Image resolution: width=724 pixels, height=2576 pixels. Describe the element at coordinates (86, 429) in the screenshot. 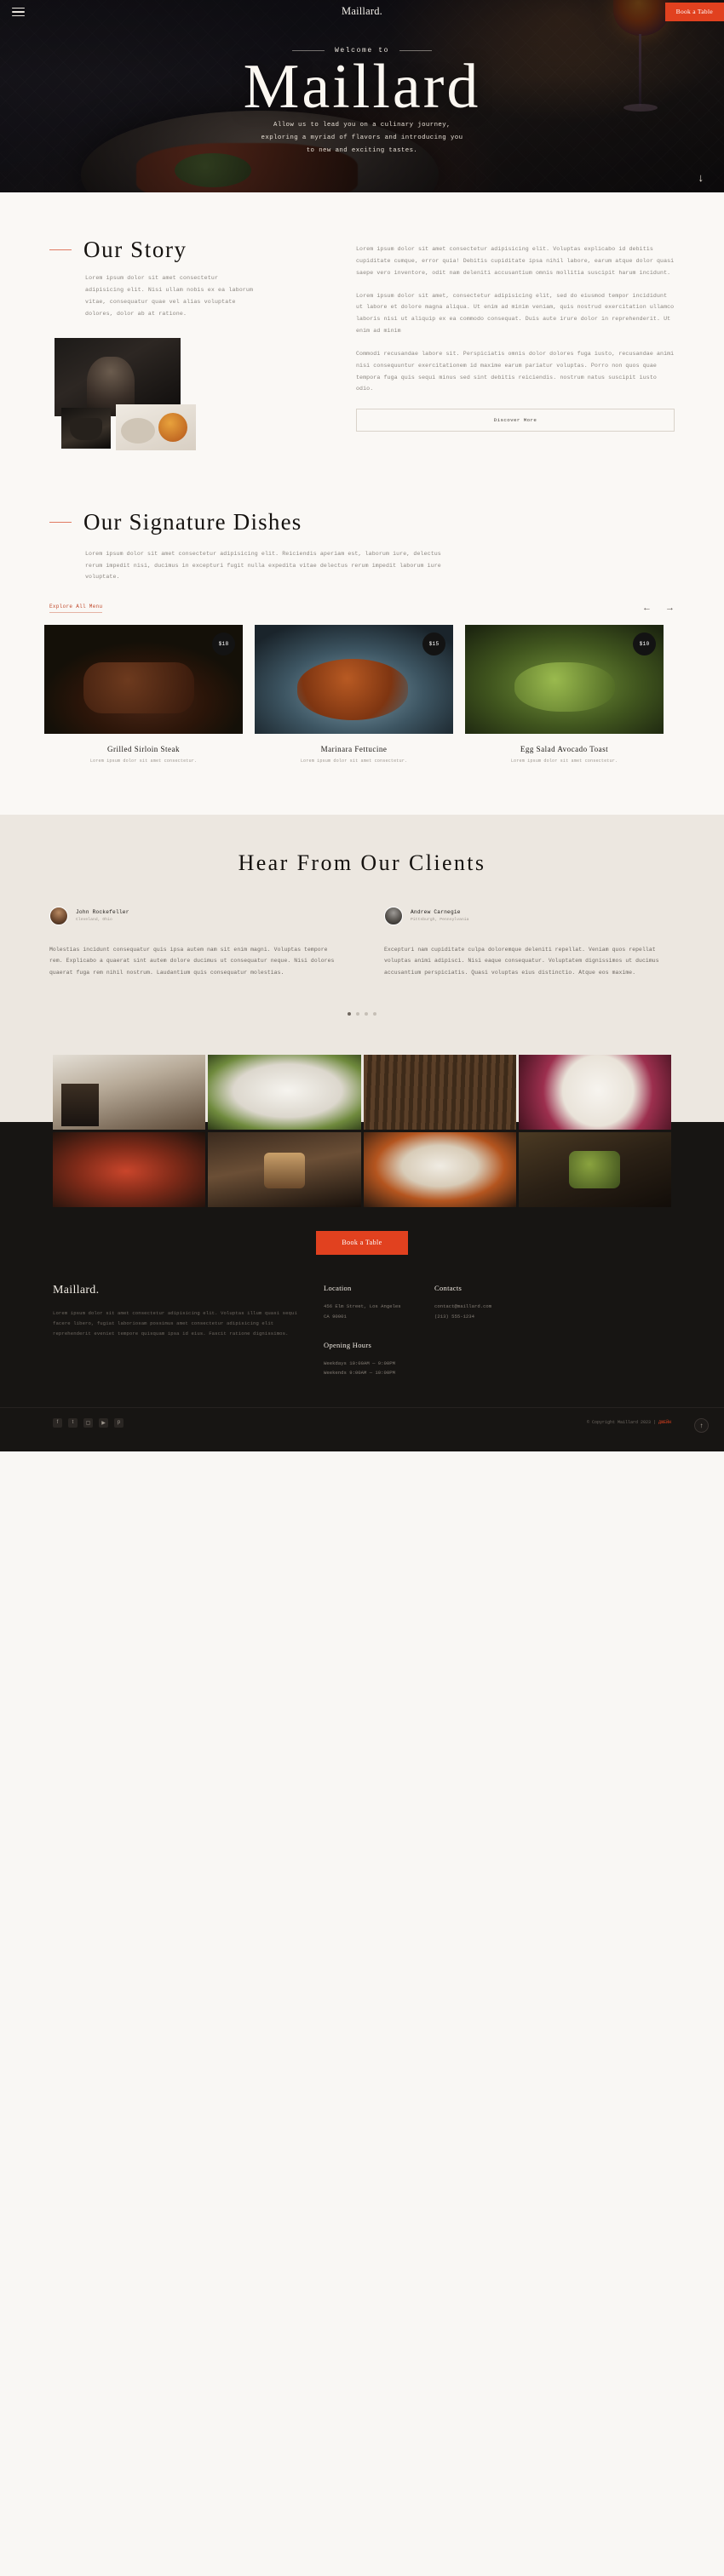

I see `dark-bowl-image` at that location.